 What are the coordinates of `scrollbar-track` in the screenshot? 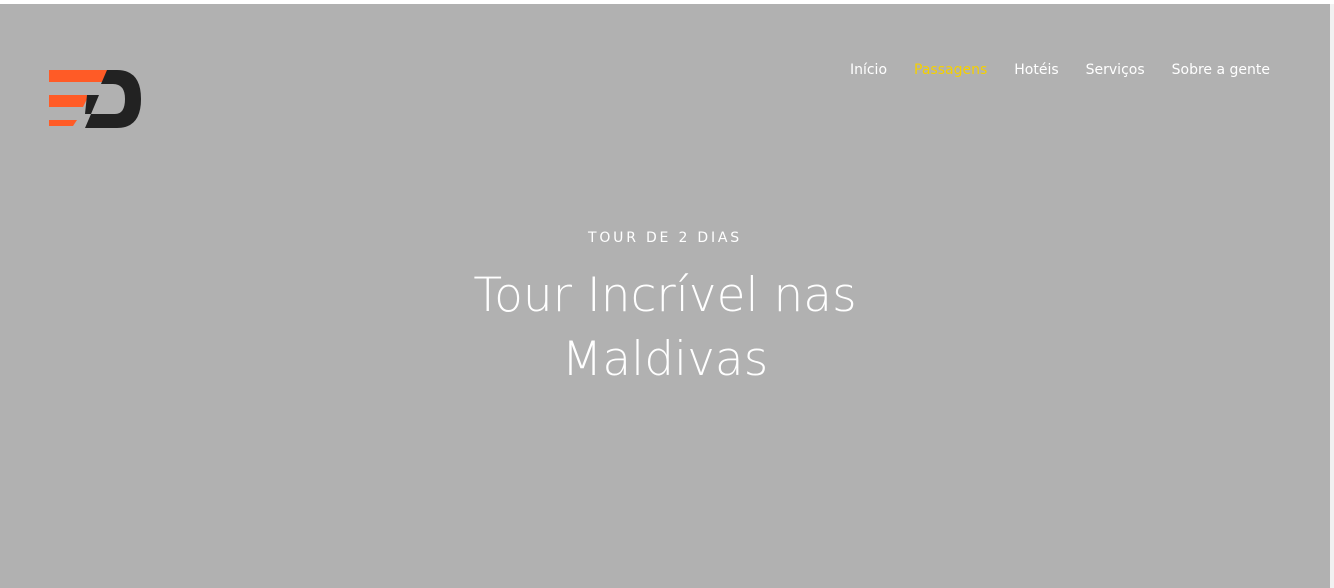 It's located at (1332, 296).